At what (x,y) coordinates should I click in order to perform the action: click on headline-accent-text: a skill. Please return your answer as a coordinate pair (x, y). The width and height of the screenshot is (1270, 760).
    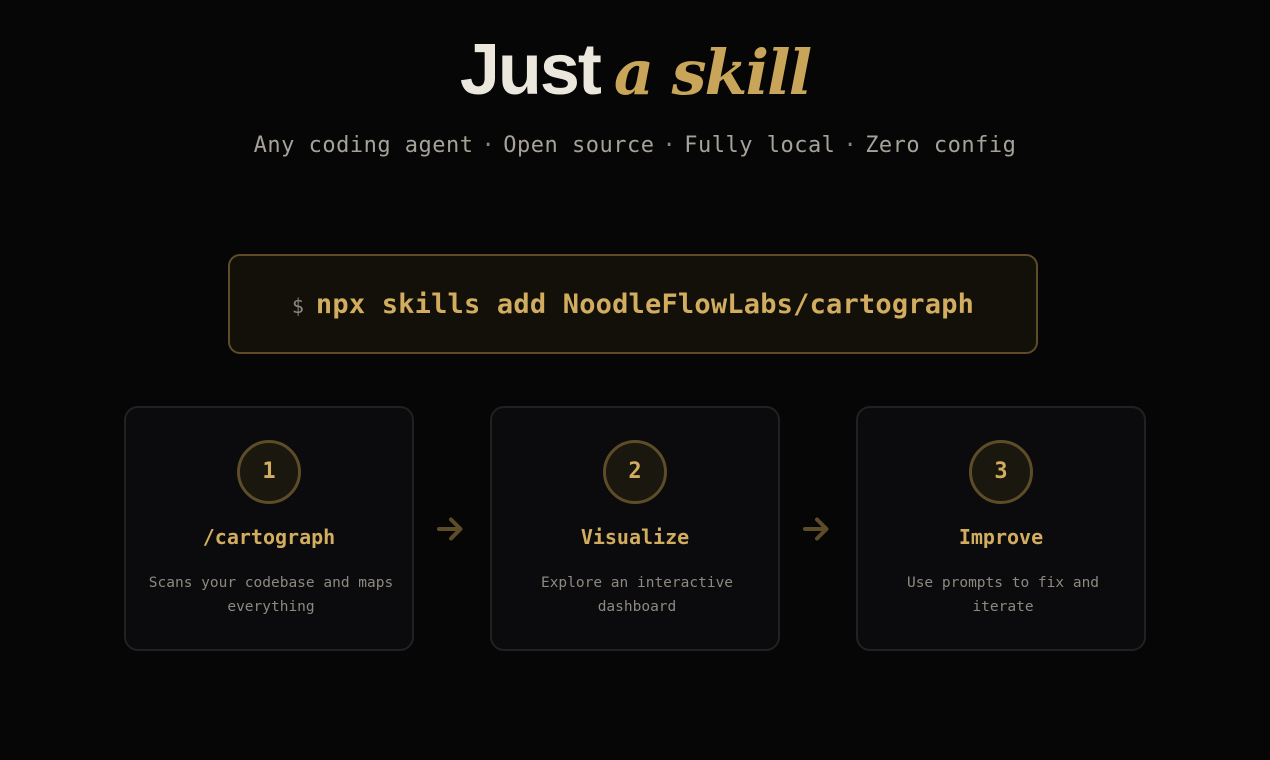
    Looking at the image, I should click on (712, 72).